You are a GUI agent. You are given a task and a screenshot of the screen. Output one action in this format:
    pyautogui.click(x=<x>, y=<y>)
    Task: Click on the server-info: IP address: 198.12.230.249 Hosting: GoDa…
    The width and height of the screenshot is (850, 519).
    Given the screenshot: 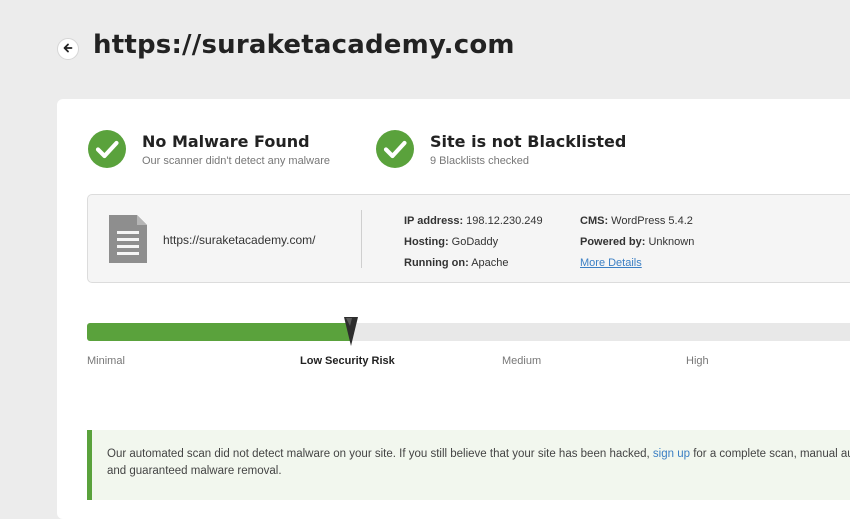 What is the action you would take?
    pyautogui.click(x=473, y=242)
    